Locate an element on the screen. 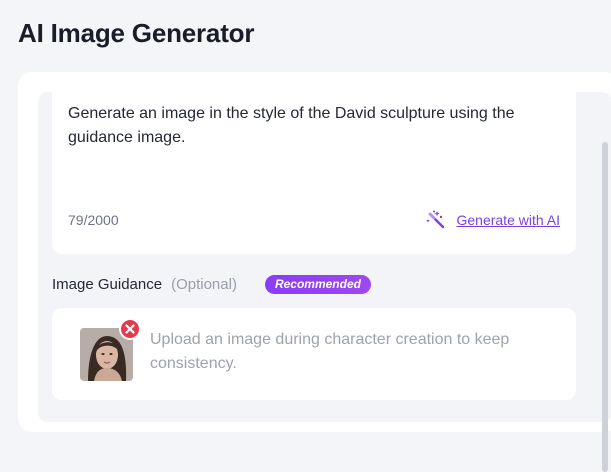  image-guidance-title: Image Guidance is located at coordinates (107, 284).